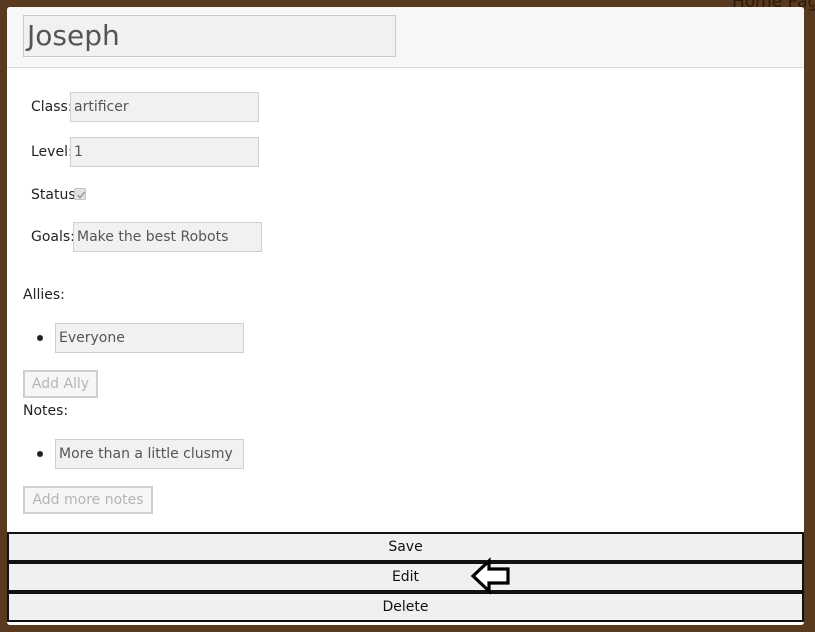 The image size is (815, 632). Describe the element at coordinates (405, 547) in the screenshot. I see `save-button: Save` at that location.